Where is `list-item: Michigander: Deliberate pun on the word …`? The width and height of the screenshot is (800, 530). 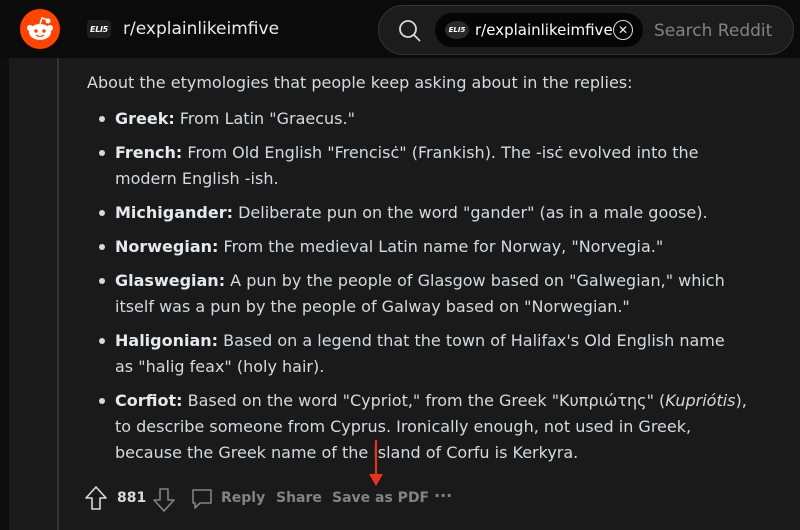 list-item: Michigander: Deliberate pun on the word … is located at coordinates (417, 213).